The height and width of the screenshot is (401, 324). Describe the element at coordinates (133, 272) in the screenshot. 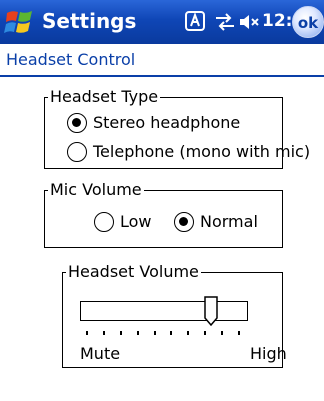

I see `headset-volume-legend: Headset Volume` at that location.